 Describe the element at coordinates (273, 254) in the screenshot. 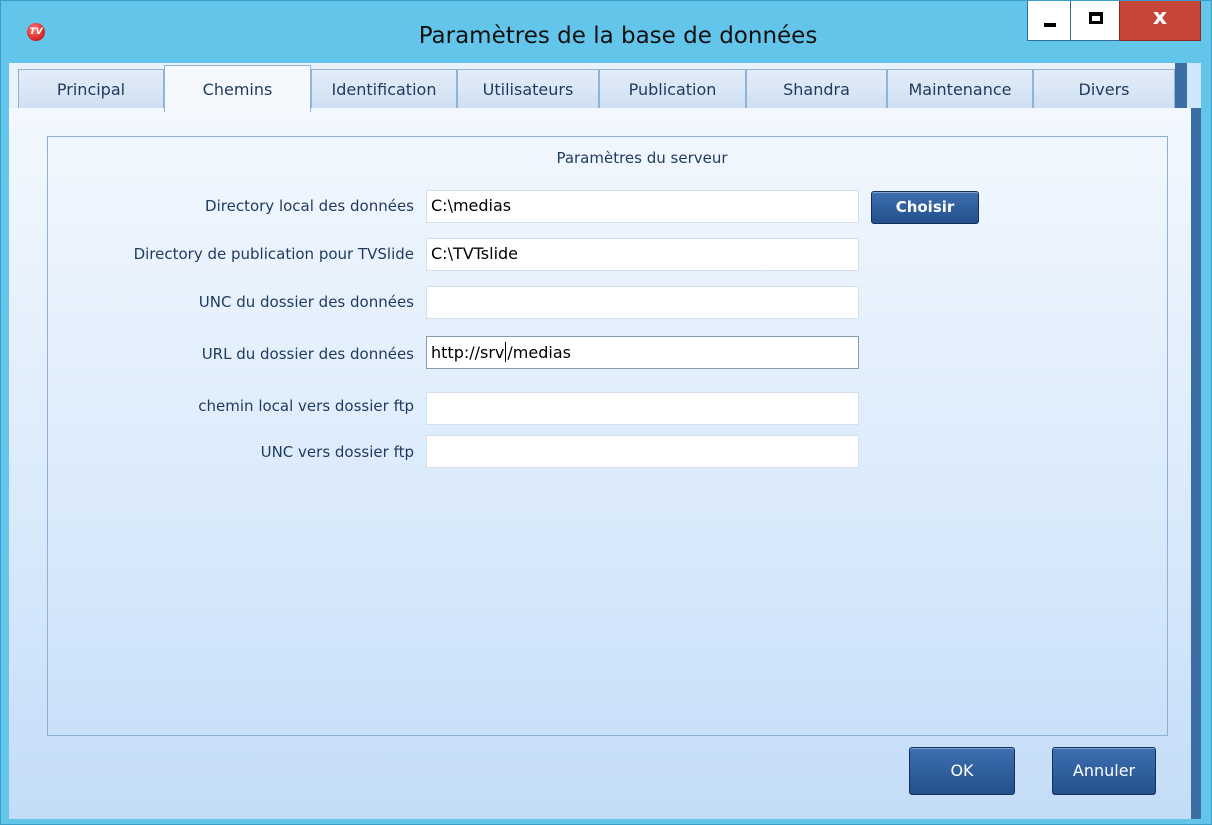

I see `label-tvslide-directory: Directory de publication pour TVSlide` at that location.